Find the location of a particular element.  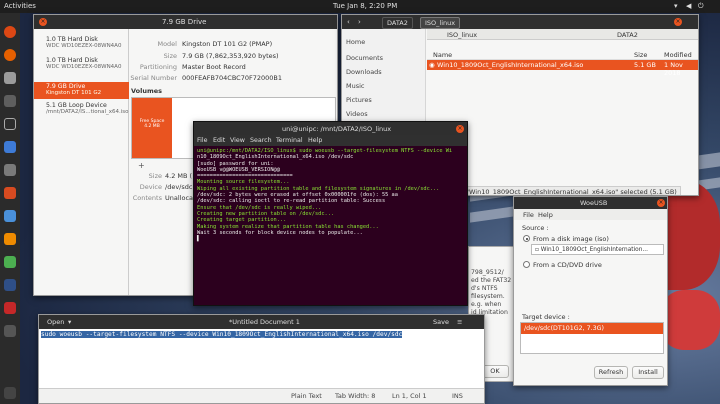

editor-titlebar: Open ▾ *Untitled Document 1 Save ≡ is located at coordinates (261, 322).